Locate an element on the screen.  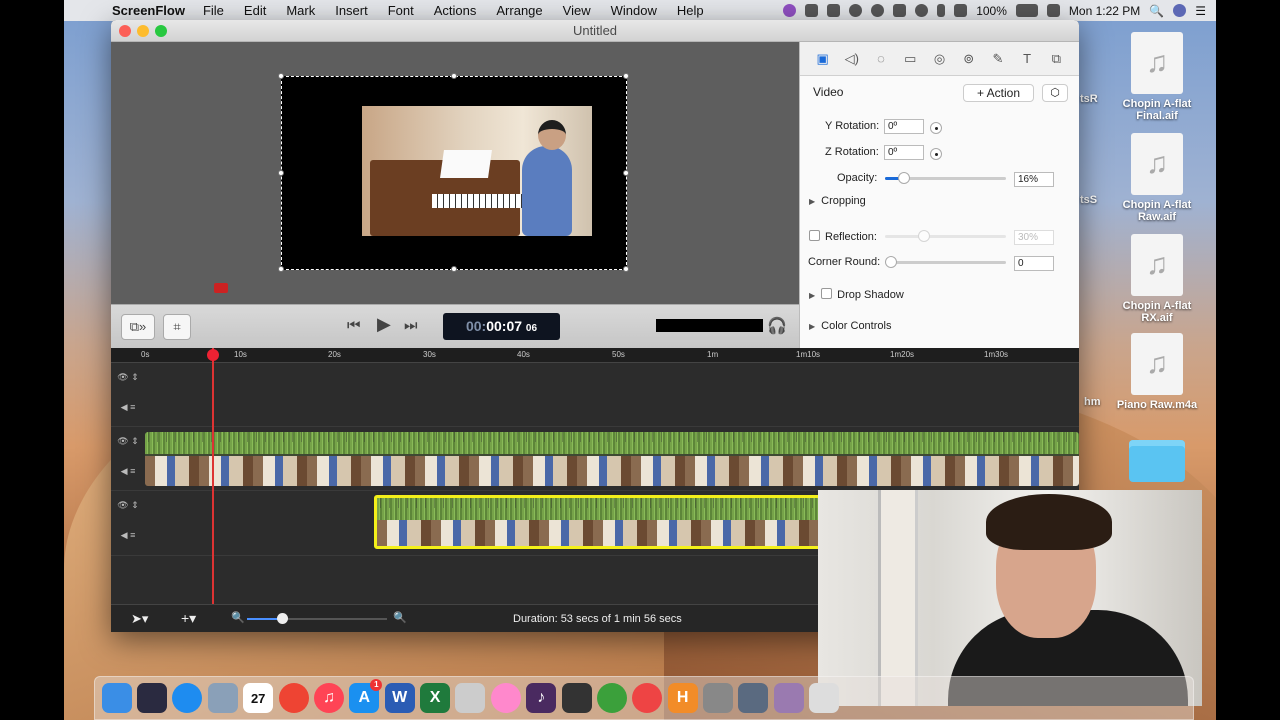
battery-percent: 100% is located at coordinates (991, 11).